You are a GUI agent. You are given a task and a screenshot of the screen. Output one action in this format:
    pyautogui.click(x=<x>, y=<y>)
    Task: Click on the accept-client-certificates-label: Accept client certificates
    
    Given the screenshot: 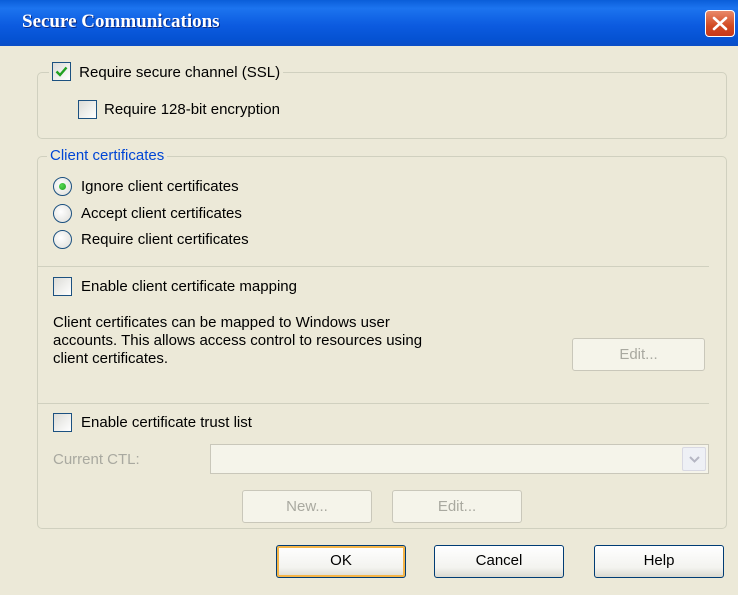 What is the action you would take?
    pyautogui.click(x=161, y=213)
    